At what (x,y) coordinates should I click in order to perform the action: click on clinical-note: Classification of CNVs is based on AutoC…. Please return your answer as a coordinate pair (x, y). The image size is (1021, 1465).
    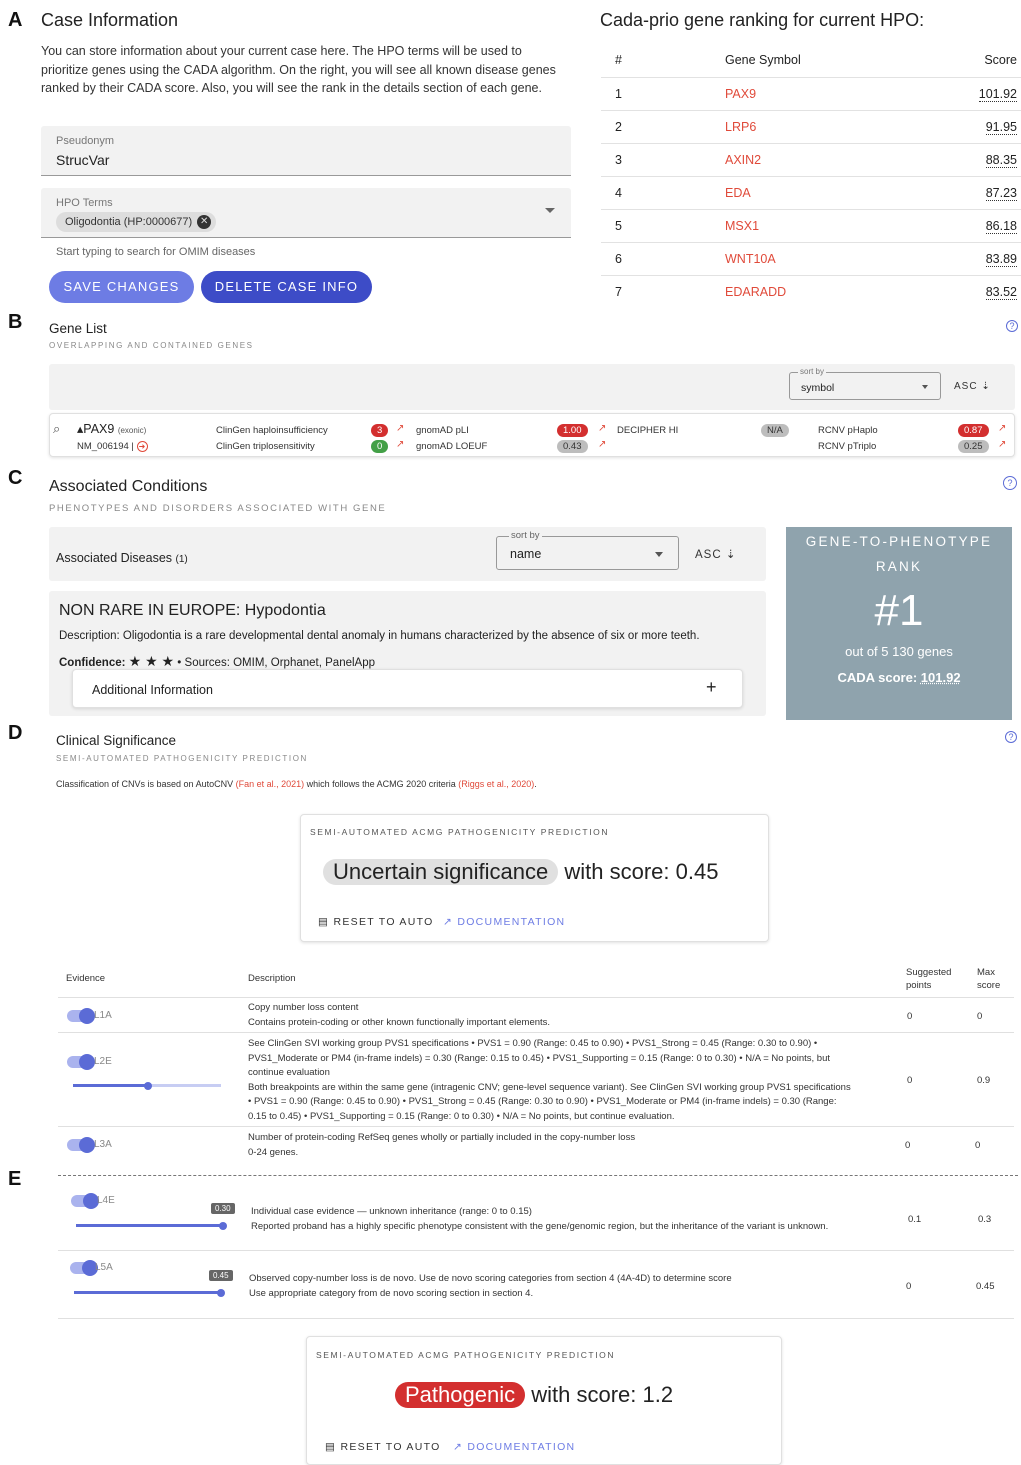
    Looking at the image, I should click on (296, 784).